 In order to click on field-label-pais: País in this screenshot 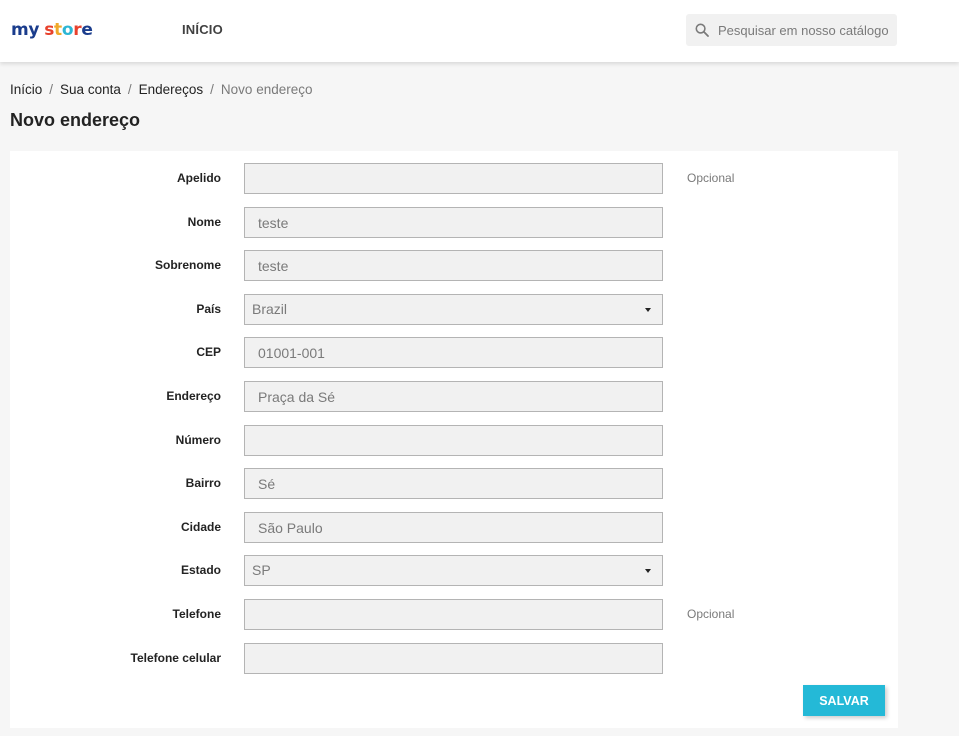, I will do `click(208, 309)`.